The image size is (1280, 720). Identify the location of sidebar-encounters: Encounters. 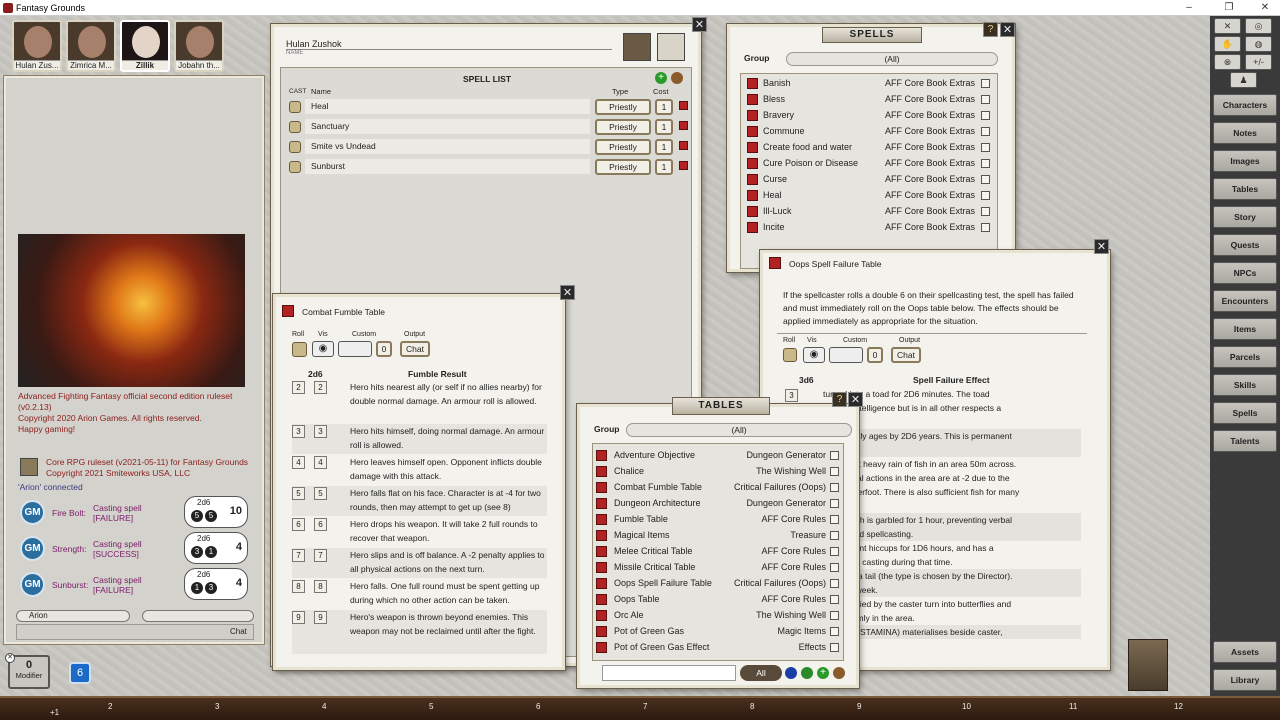
(1245, 301).